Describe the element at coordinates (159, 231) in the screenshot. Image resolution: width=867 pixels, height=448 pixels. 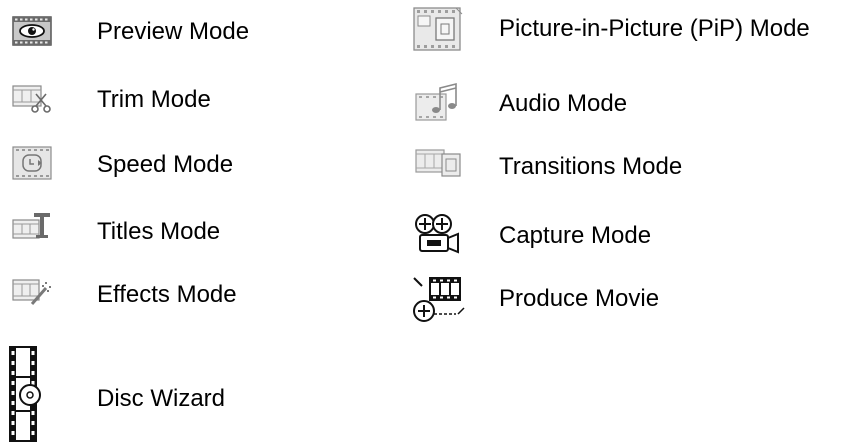
I see `legend-label: Titles Mode` at that location.